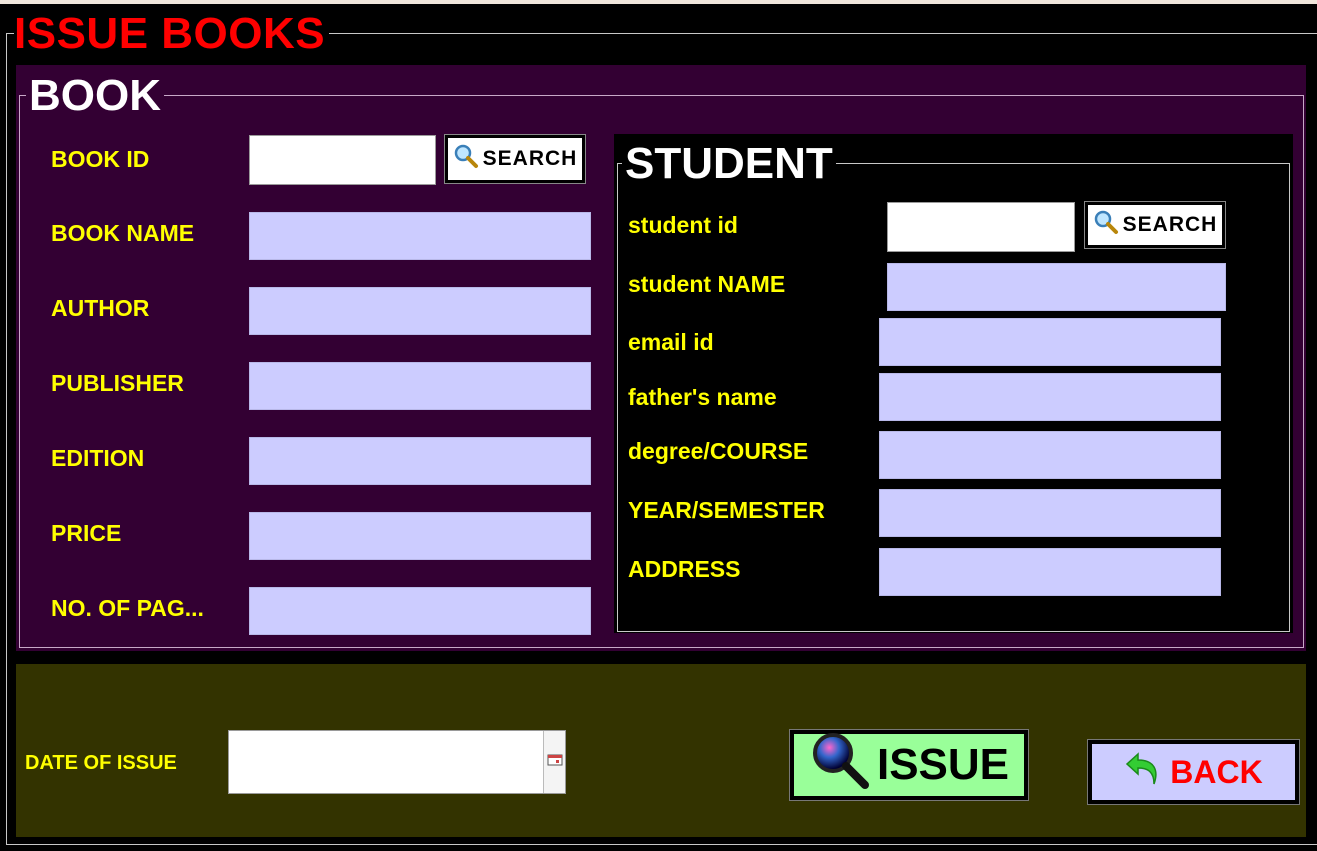 This screenshot has height=851, width=1317. Describe the element at coordinates (943, 764) in the screenshot. I see `issue-button-label: ISSUE` at that location.